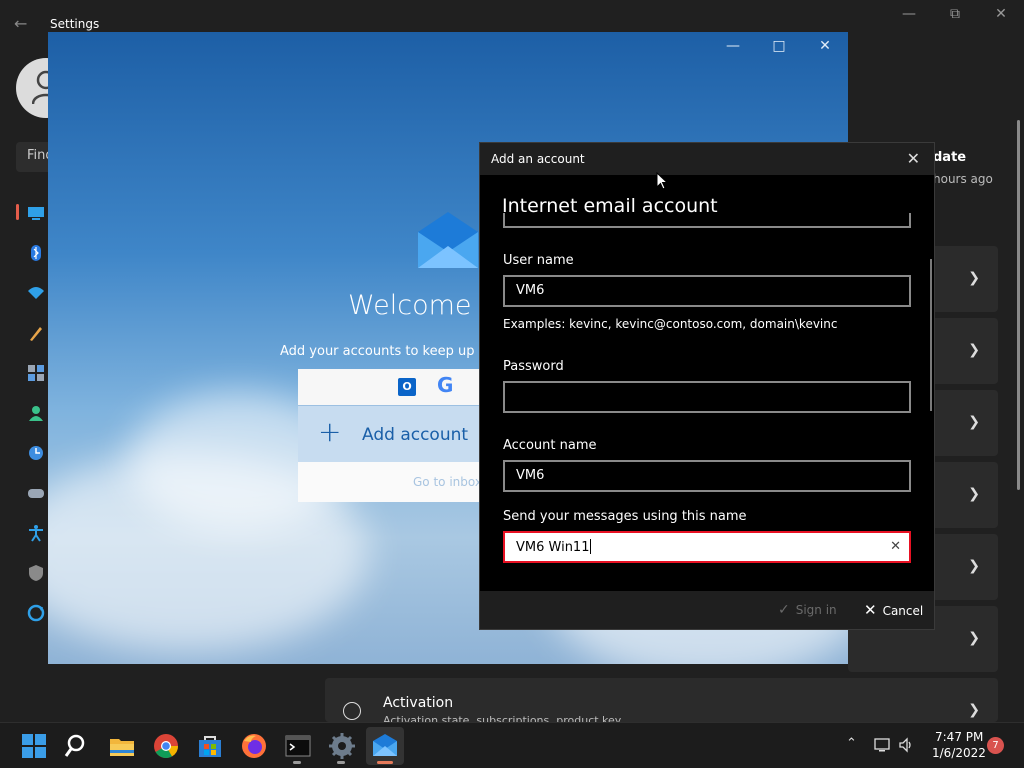 This screenshot has width=1024, height=768. Describe the element at coordinates (17, 212) in the screenshot. I see `nav-selection-indicator` at that location.